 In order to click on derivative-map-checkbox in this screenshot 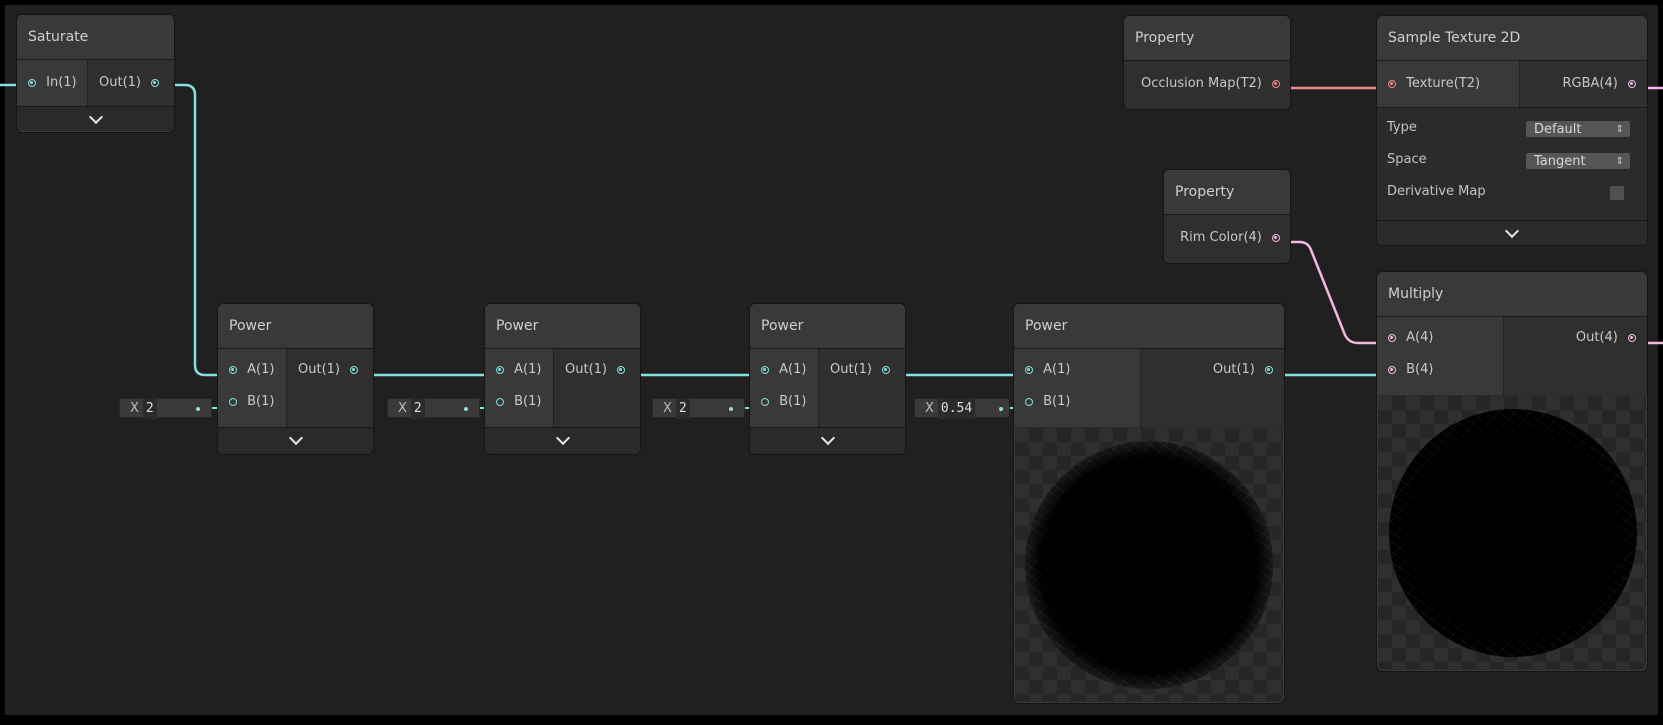, I will do `click(1617, 193)`.